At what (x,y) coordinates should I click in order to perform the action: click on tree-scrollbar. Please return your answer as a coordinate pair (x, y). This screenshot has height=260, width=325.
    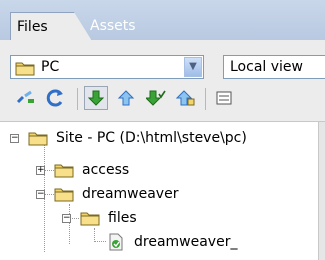
    Looking at the image, I should click on (321, 191).